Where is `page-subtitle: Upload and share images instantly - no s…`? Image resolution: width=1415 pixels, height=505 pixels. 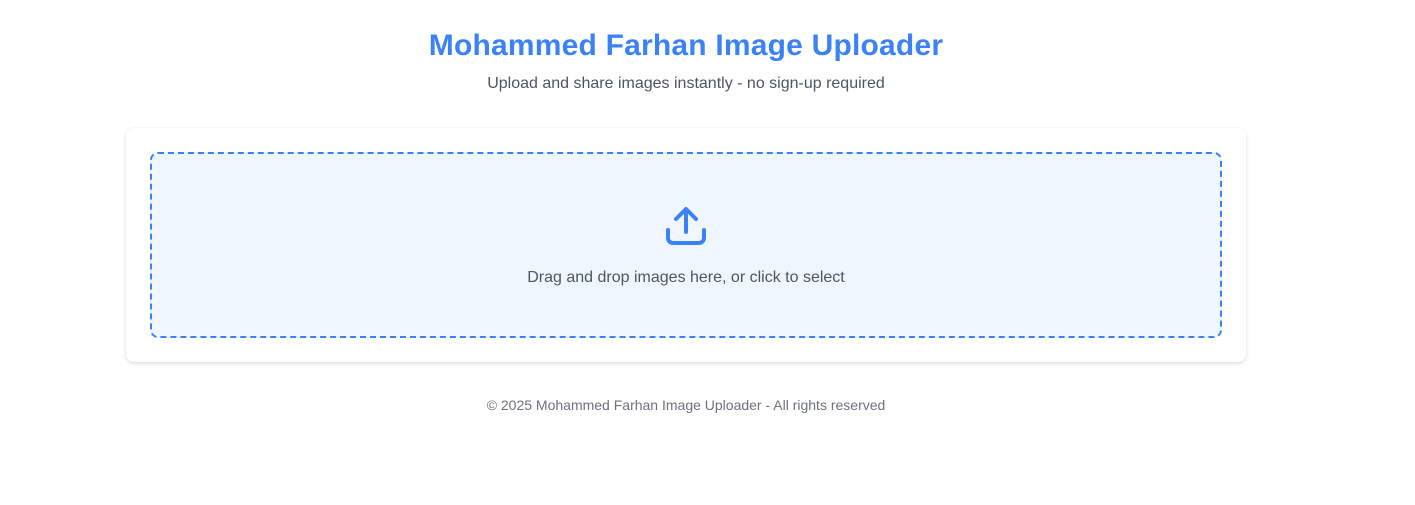
page-subtitle: Upload and share images instantly - no s… is located at coordinates (686, 83).